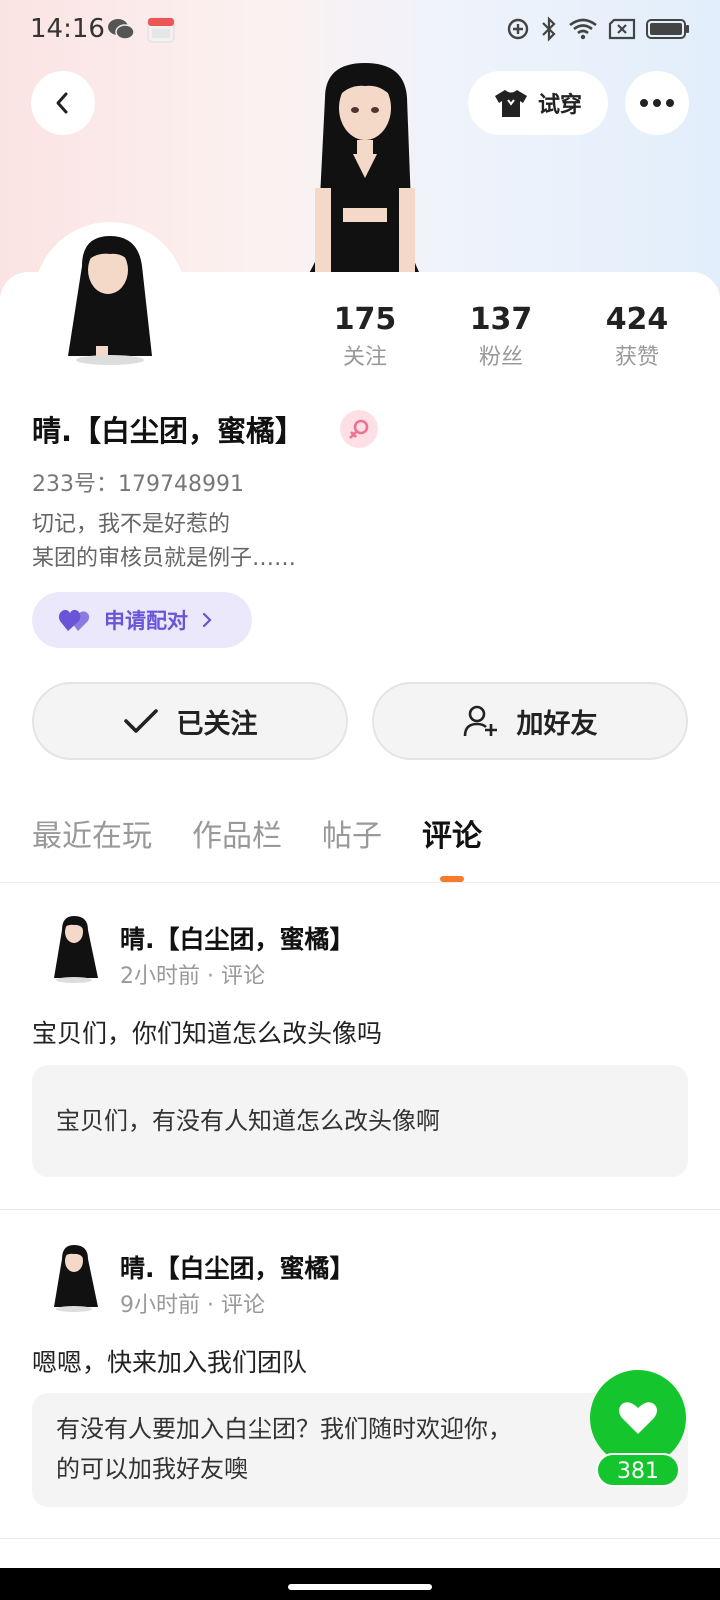 This screenshot has width=720, height=1600. What do you see at coordinates (207, 1033) in the screenshot?
I see `comment-text: 宝贝们，你们知道怎么改头像吗` at bounding box center [207, 1033].